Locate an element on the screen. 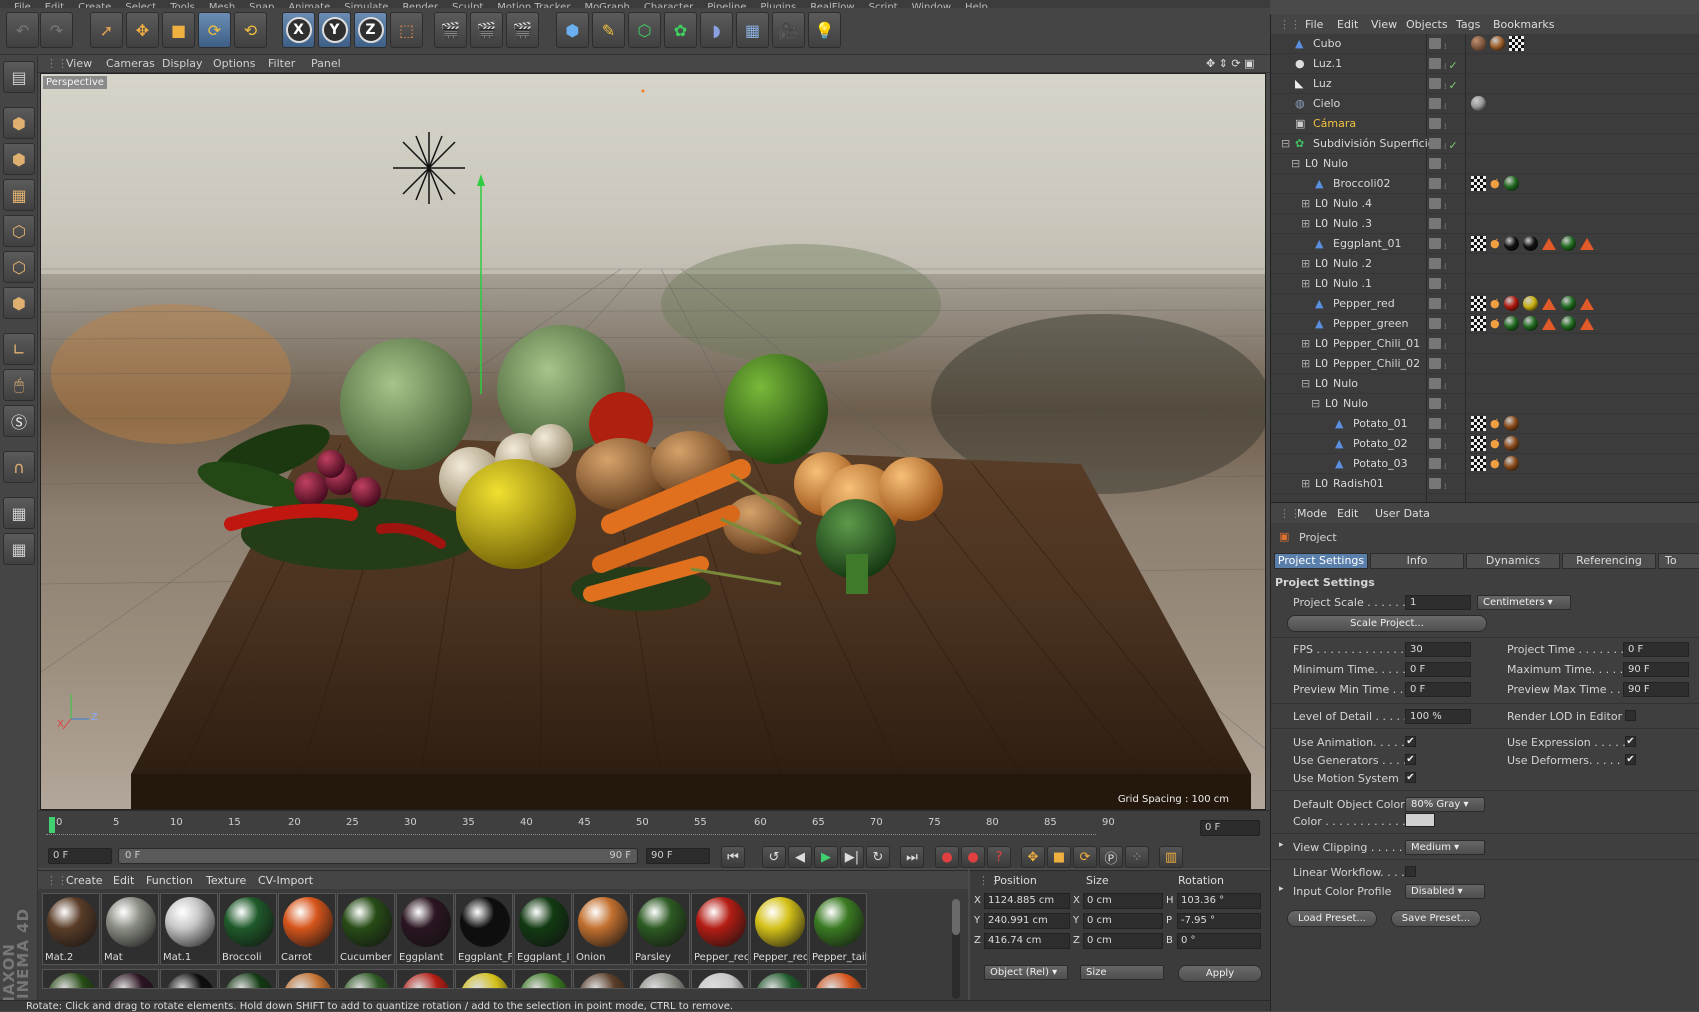 The height and width of the screenshot is (1012, 1699). material-menu-edit: Edit is located at coordinates (123, 880).